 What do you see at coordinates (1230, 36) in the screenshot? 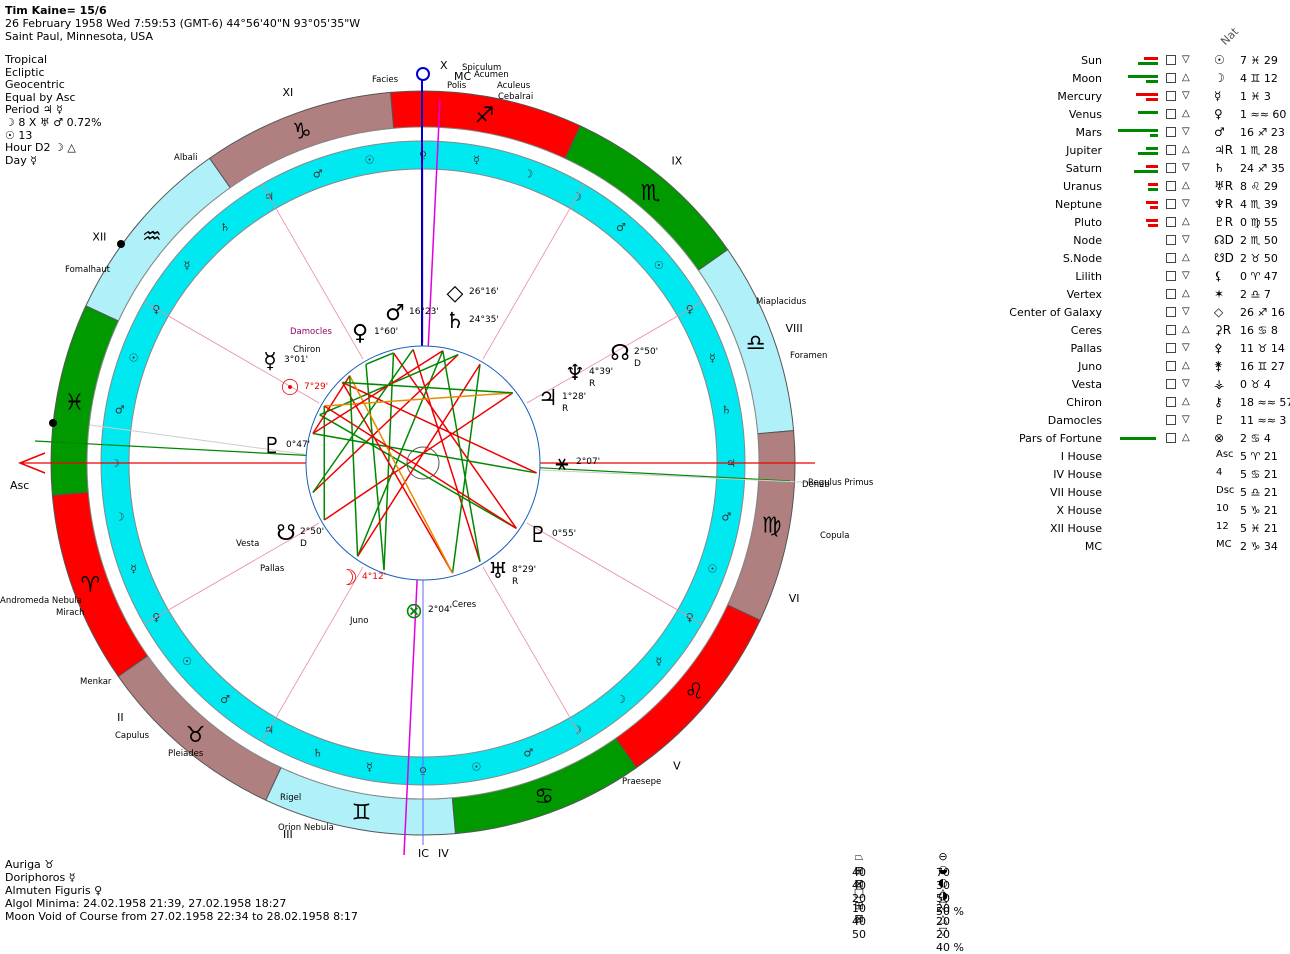
I see `nat-column-label: Nat` at bounding box center [1230, 36].